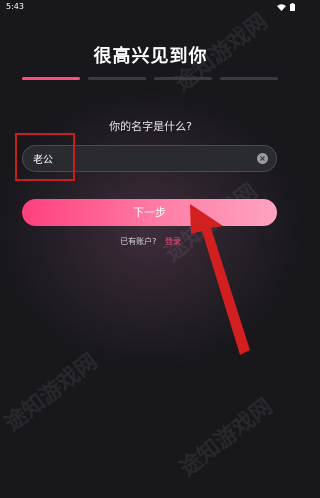  What do you see at coordinates (173, 241) in the screenshot?
I see `login-link: 登录` at bounding box center [173, 241].